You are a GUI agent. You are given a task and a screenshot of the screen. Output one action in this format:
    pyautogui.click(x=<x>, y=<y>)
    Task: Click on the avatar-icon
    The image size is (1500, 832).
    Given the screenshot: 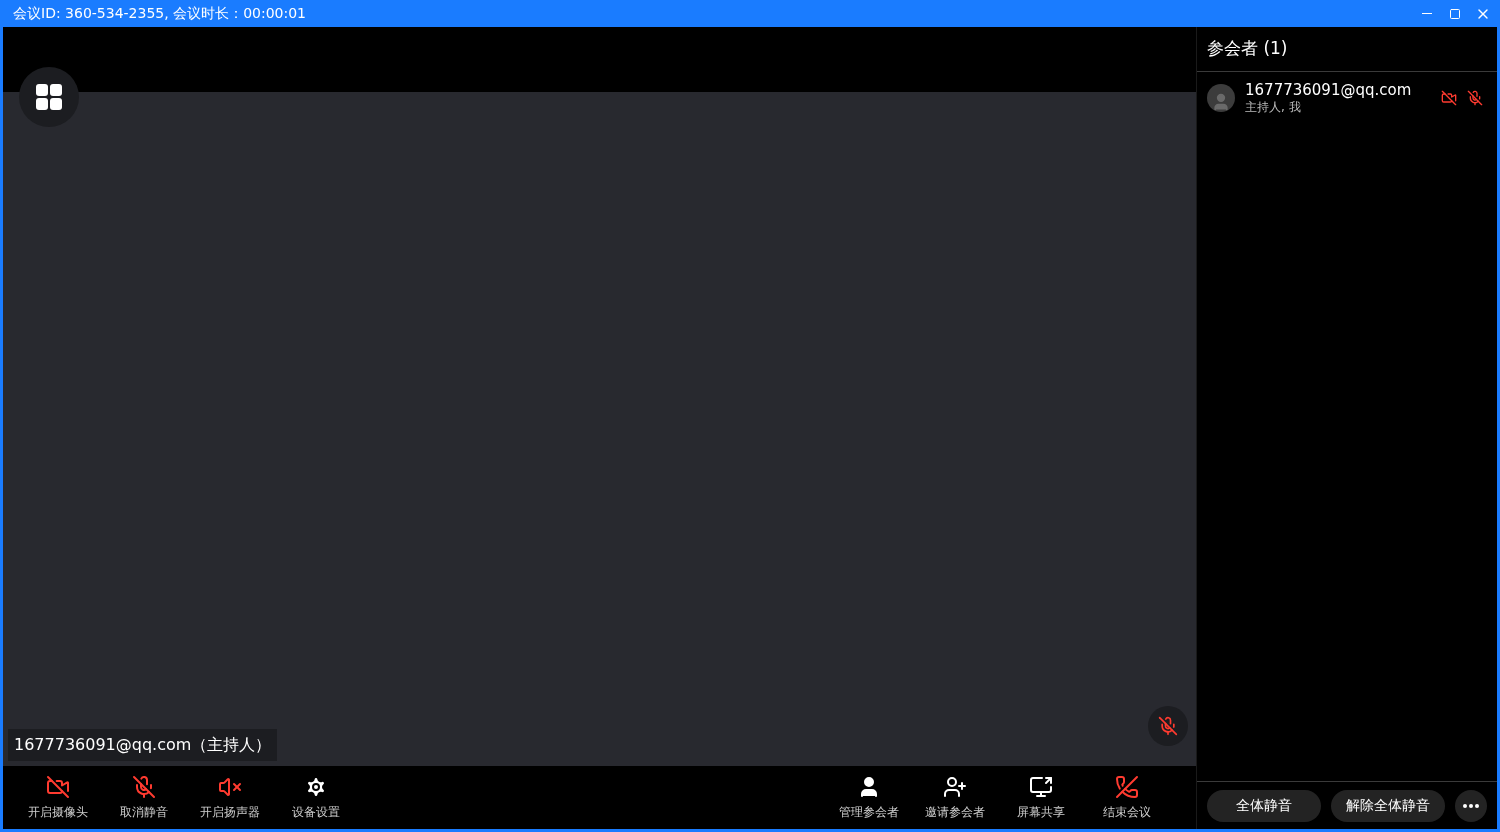 What is the action you would take?
    pyautogui.click(x=1221, y=98)
    